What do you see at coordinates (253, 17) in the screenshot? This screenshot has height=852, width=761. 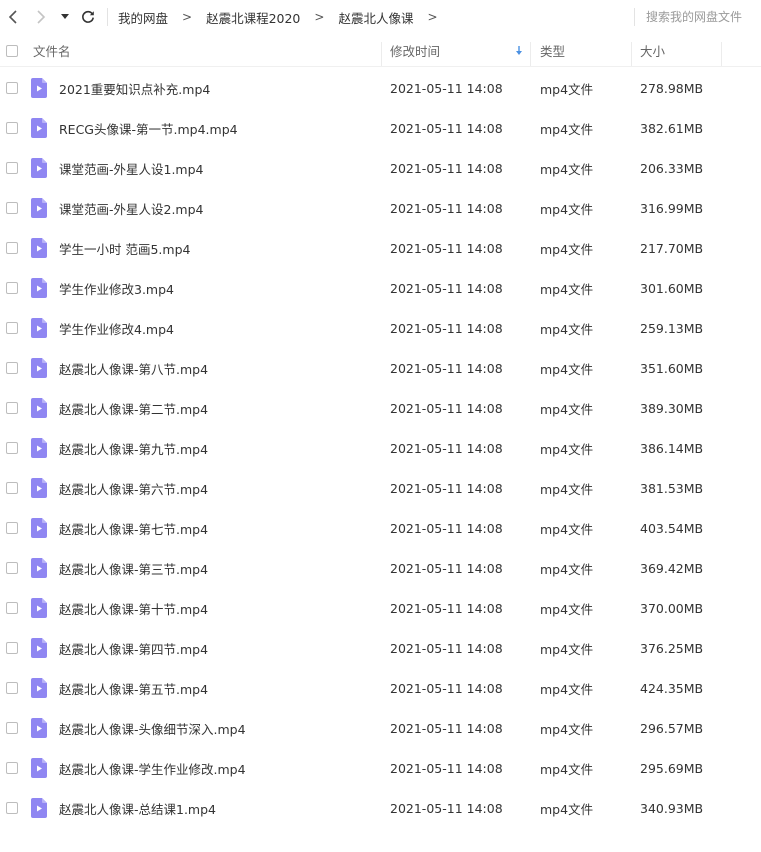 I see `breadcrumb-item-course: 赵震北课程2020` at bounding box center [253, 17].